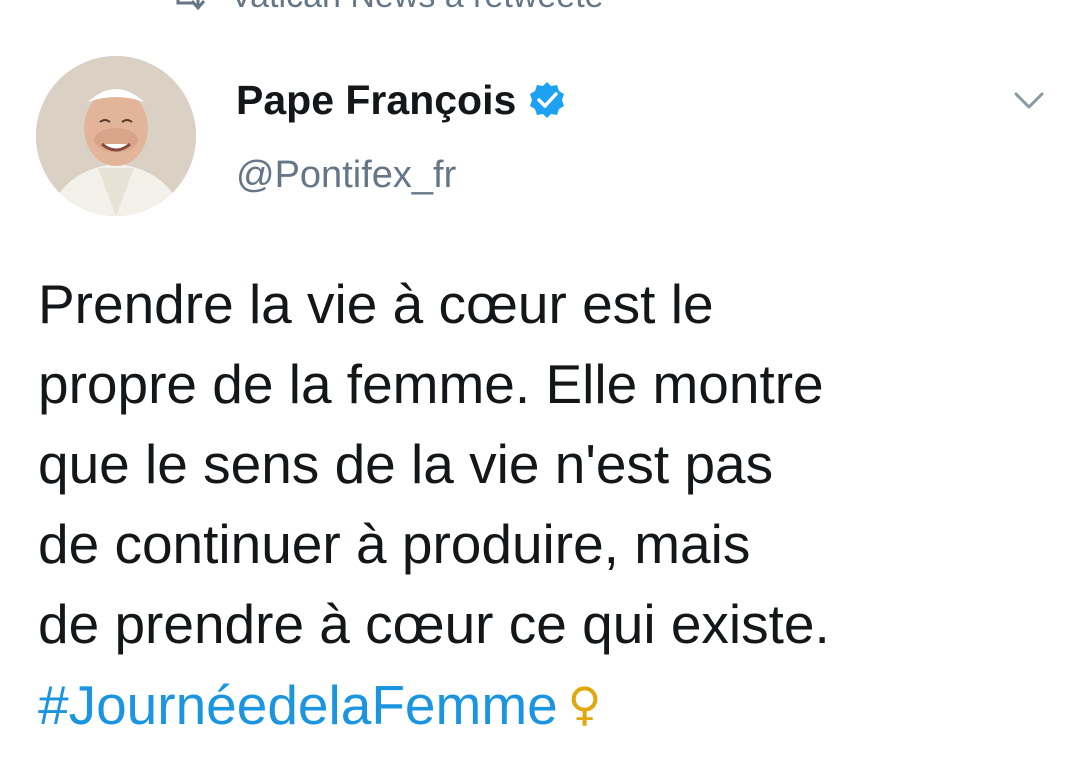 This screenshot has height=767, width=1080. What do you see at coordinates (434, 624) in the screenshot?
I see `tweet-line: de prendre à cœur ce qui existe.` at bounding box center [434, 624].